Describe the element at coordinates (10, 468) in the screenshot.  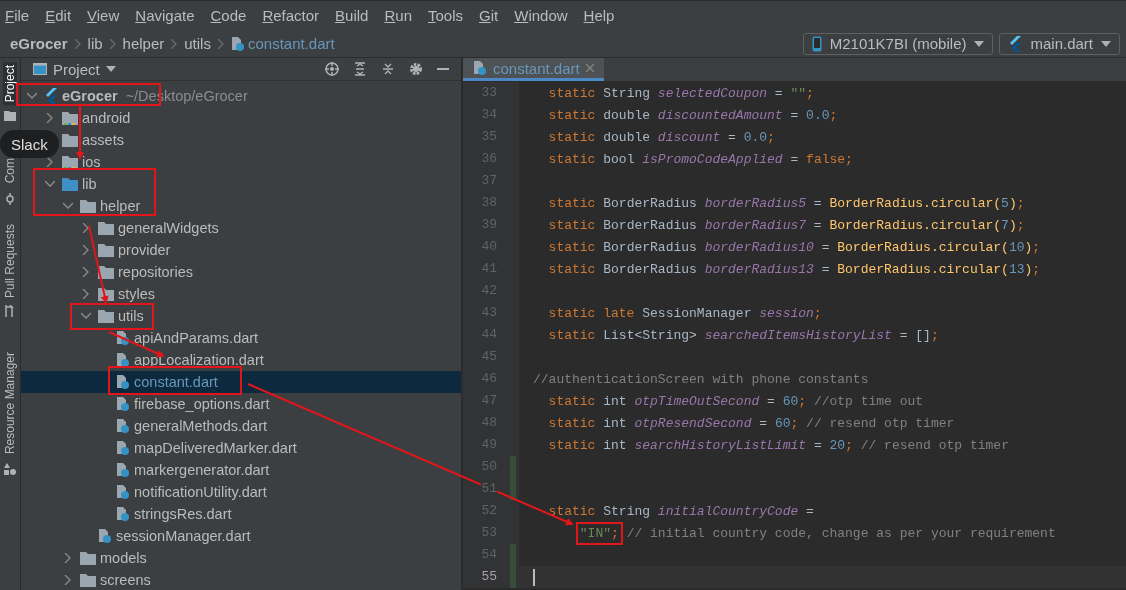
I see `shapes-icon` at that location.